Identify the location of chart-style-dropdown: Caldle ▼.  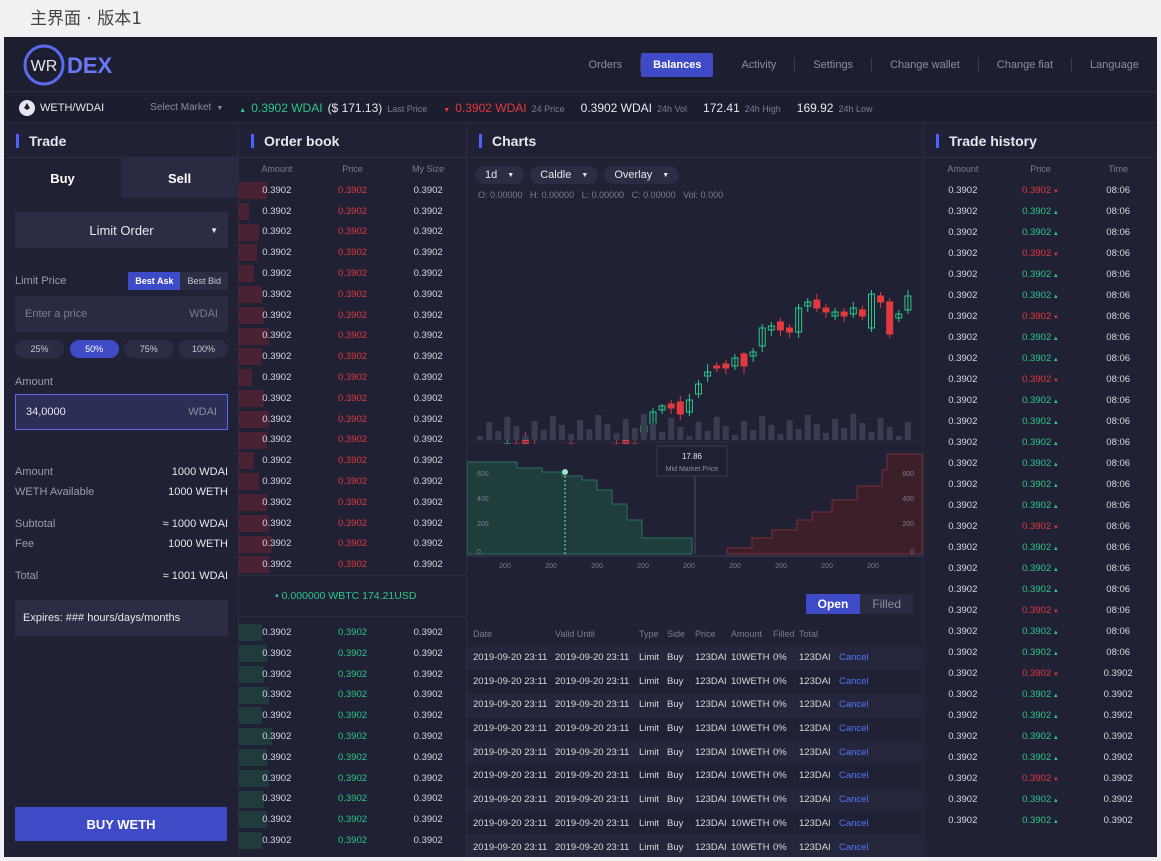
(564, 175).